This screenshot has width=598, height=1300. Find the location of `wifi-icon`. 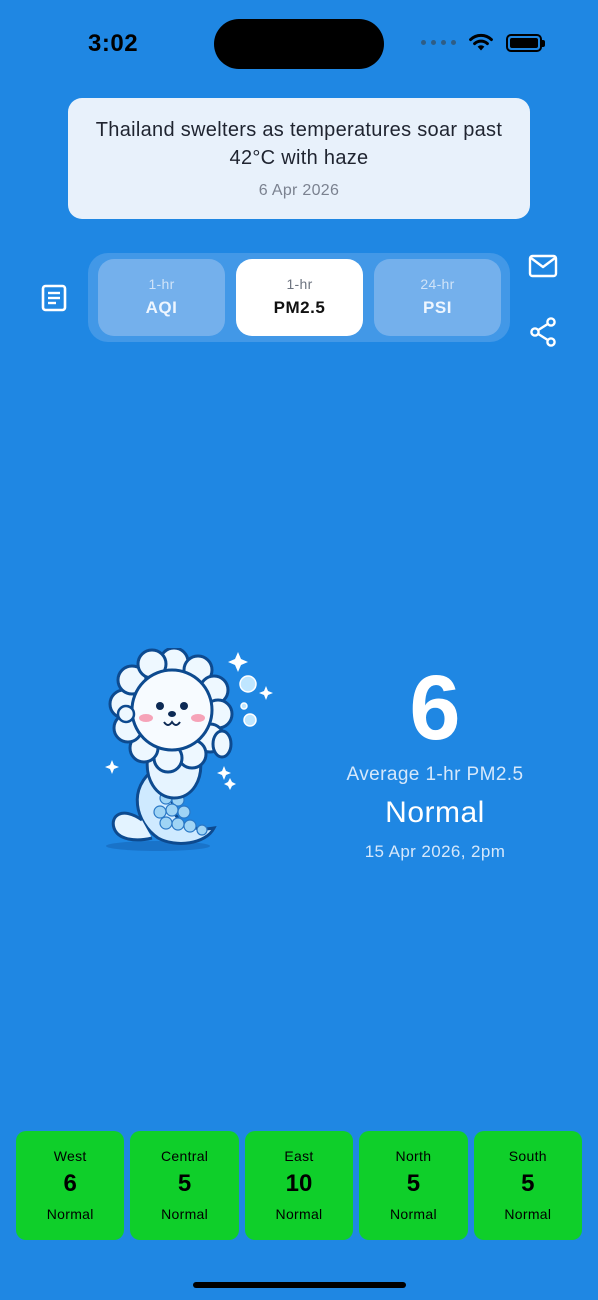

wifi-icon is located at coordinates (481, 42).